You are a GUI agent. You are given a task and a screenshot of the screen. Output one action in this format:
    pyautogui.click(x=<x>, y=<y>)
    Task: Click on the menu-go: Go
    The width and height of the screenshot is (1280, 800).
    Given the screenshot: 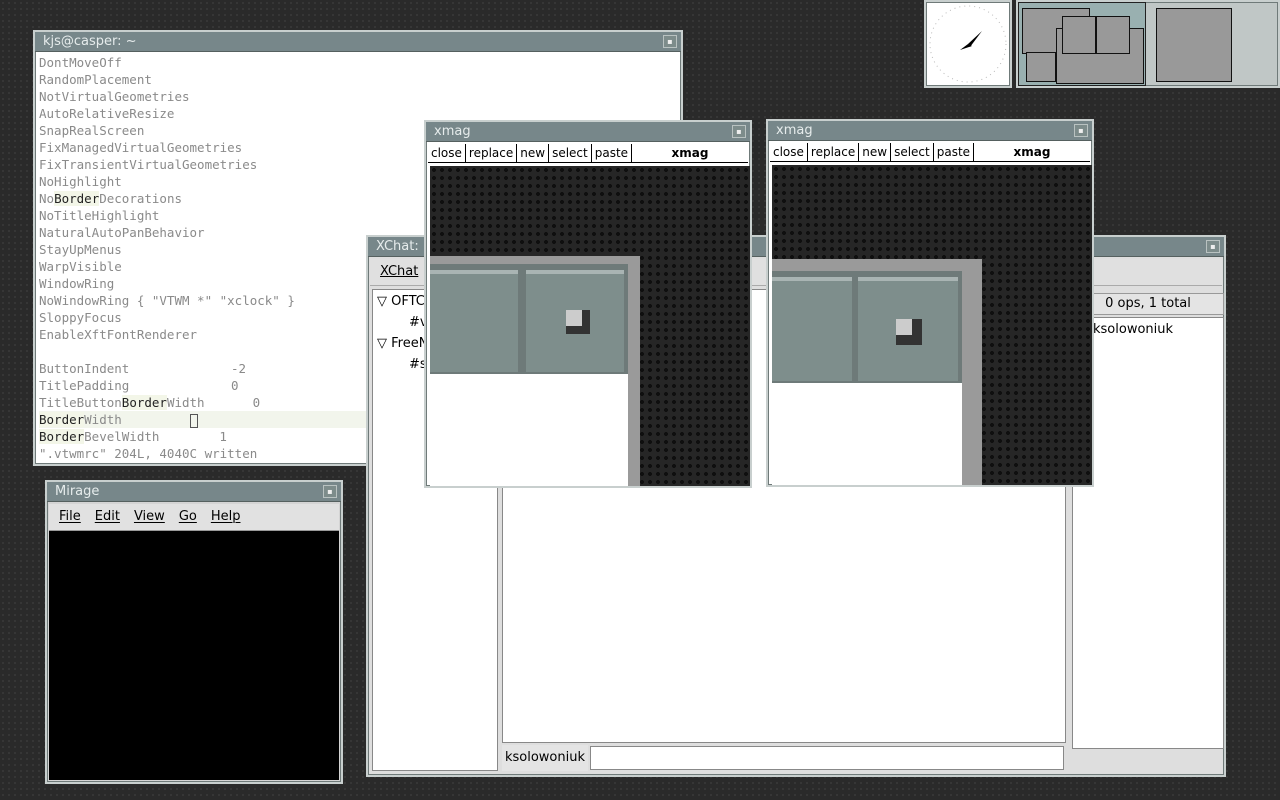 What is the action you would take?
    pyautogui.click(x=188, y=516)
    